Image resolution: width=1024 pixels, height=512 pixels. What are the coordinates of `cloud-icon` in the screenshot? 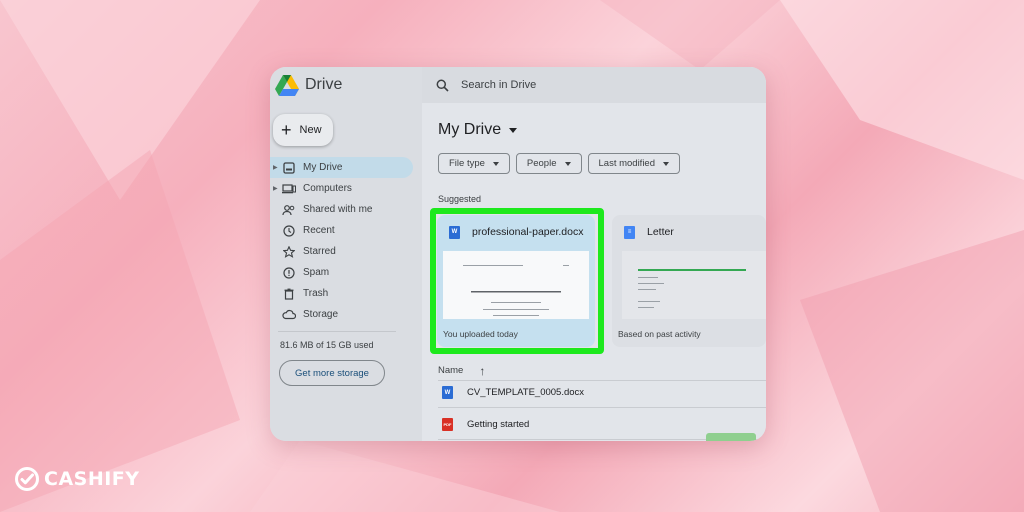 It's located at (289, 315).